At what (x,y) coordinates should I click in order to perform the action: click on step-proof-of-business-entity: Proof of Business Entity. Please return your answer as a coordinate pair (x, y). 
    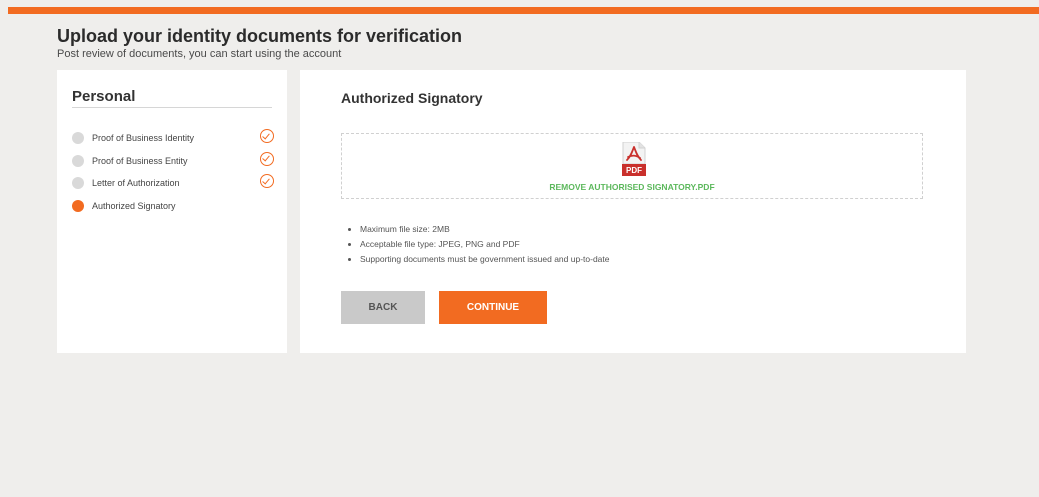
    Looking at the image, I should click on (173, 161).